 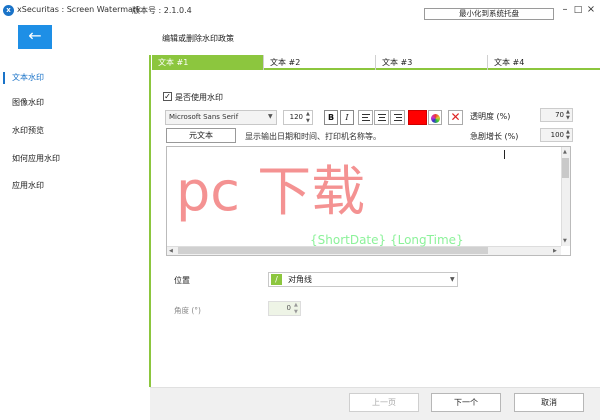 I want to click on tab-text-1: 文本 #1, so click(x=208, y=62).